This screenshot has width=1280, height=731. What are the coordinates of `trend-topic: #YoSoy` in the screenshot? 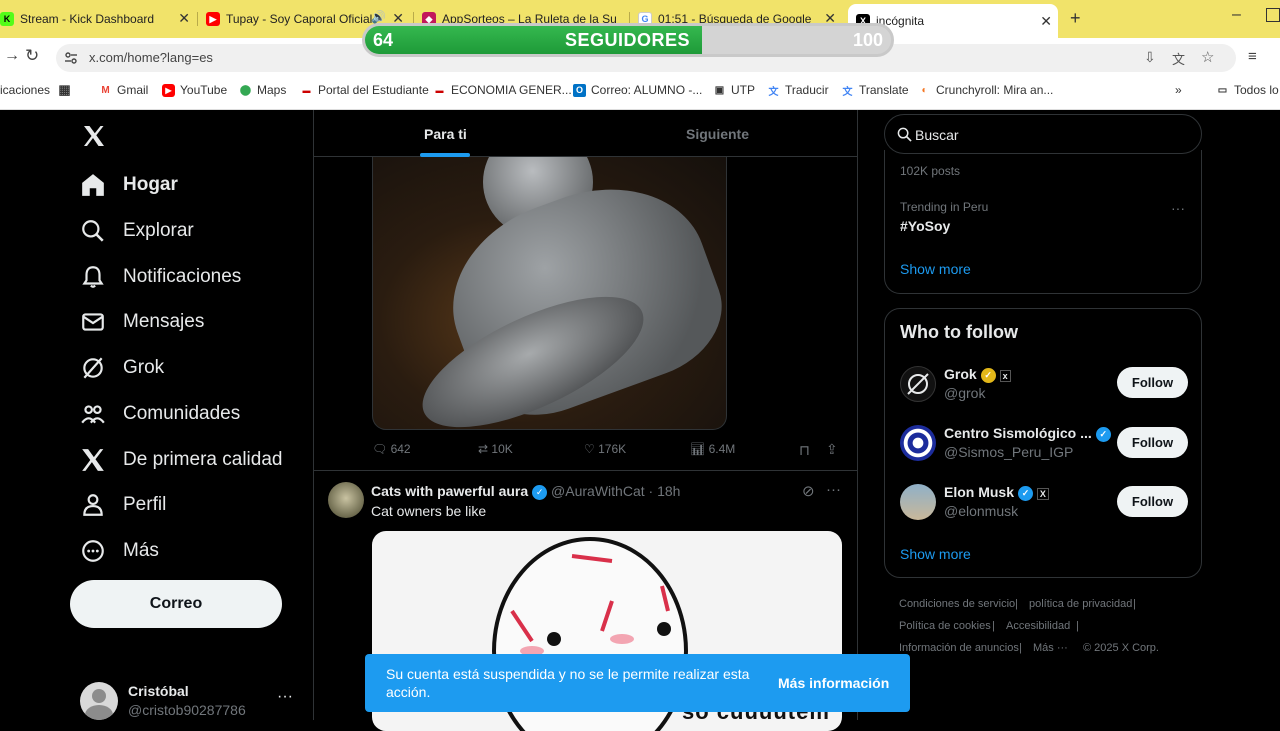 It's located at (925, 226).